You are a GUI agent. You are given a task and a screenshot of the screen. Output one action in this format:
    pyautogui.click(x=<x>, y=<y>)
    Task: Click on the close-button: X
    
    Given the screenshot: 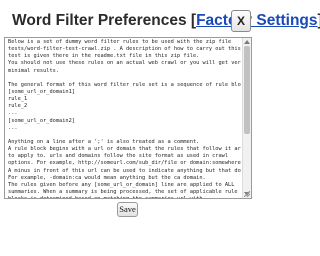 What is the action you would take?
    pyautogui.click(x=241, y=21)
    